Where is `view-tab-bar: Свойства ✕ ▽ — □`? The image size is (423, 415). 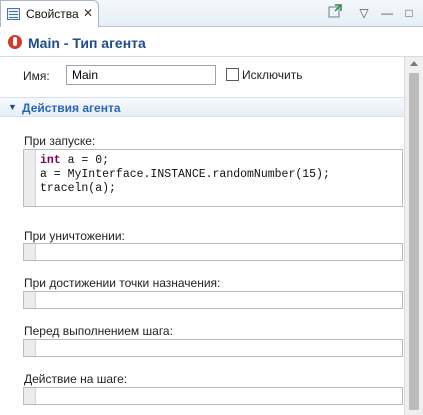
view-tab-bar: Свойства ✕ ▽ — □ is located at coordinates (211, 13).